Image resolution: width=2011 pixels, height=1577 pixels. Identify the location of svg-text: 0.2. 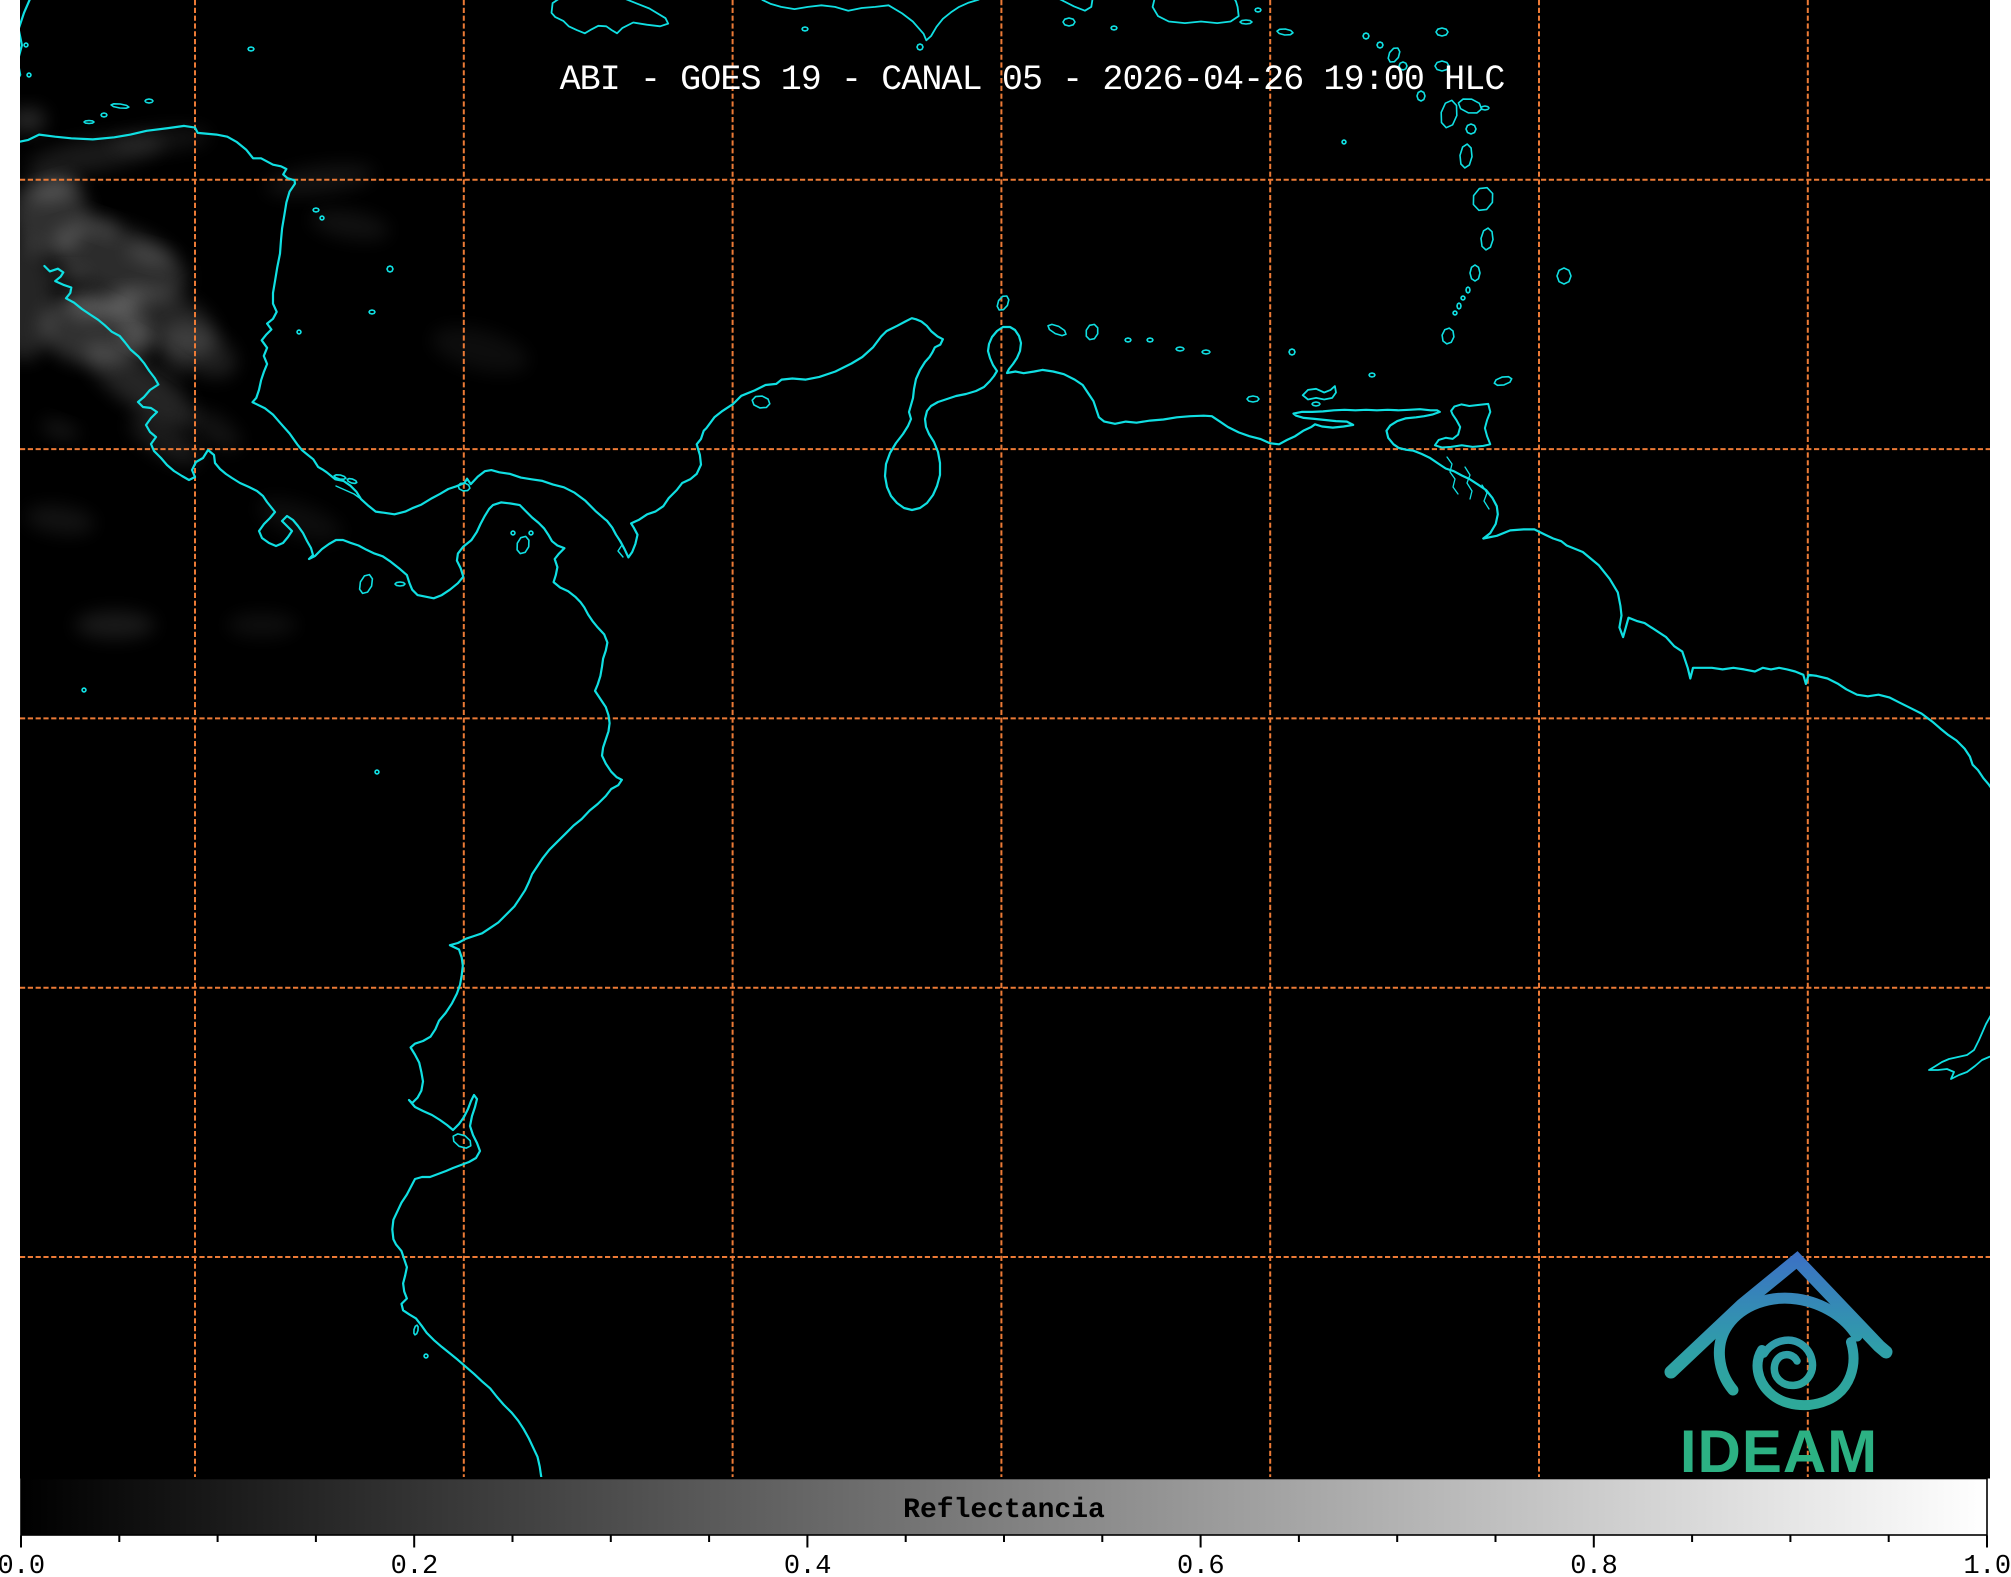
(414, 1564).